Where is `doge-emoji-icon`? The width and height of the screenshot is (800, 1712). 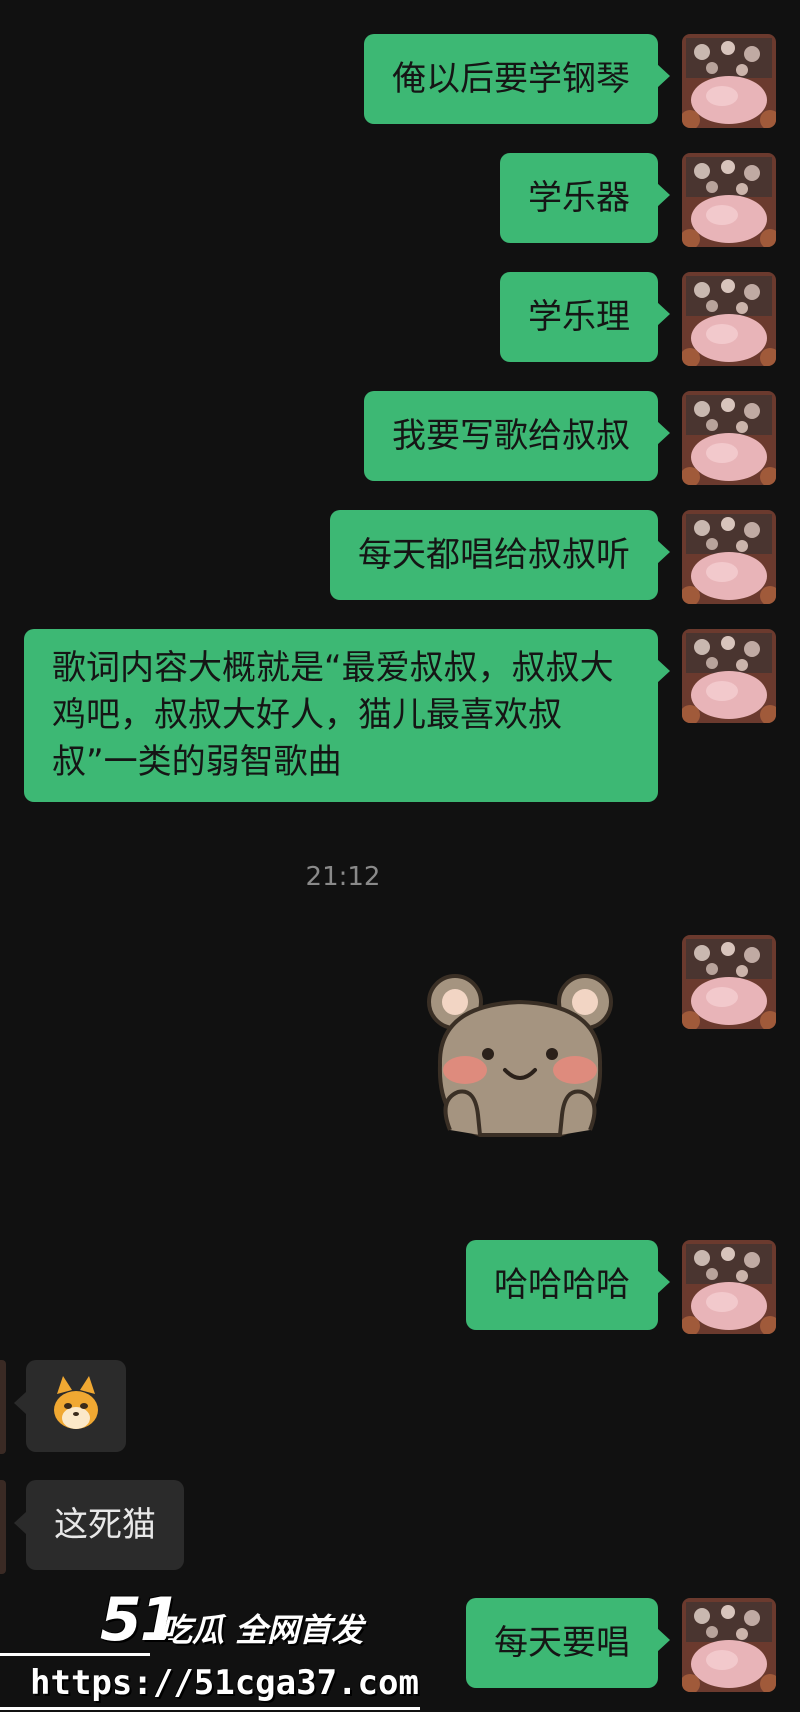 doge-emoji-icon is located at coordinates (76, 1402).